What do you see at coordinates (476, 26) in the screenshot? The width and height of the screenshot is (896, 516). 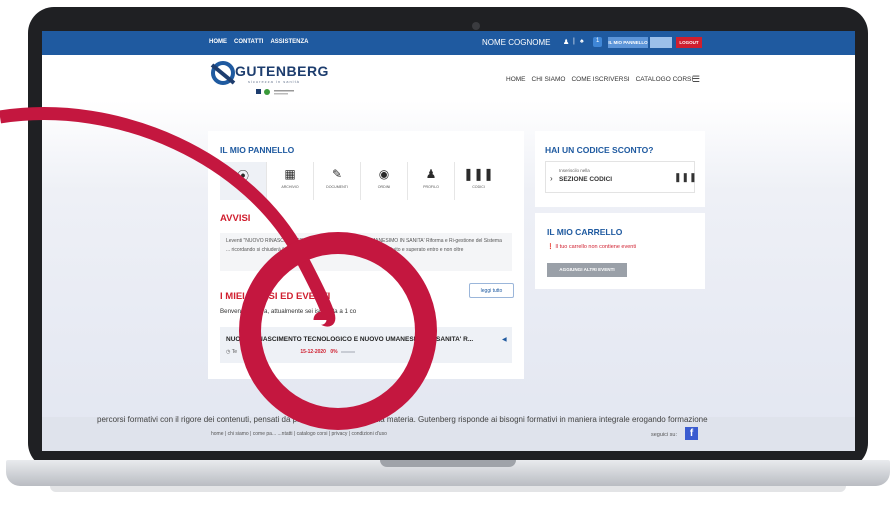 I see `webcam` at bounding box center [476, 26].